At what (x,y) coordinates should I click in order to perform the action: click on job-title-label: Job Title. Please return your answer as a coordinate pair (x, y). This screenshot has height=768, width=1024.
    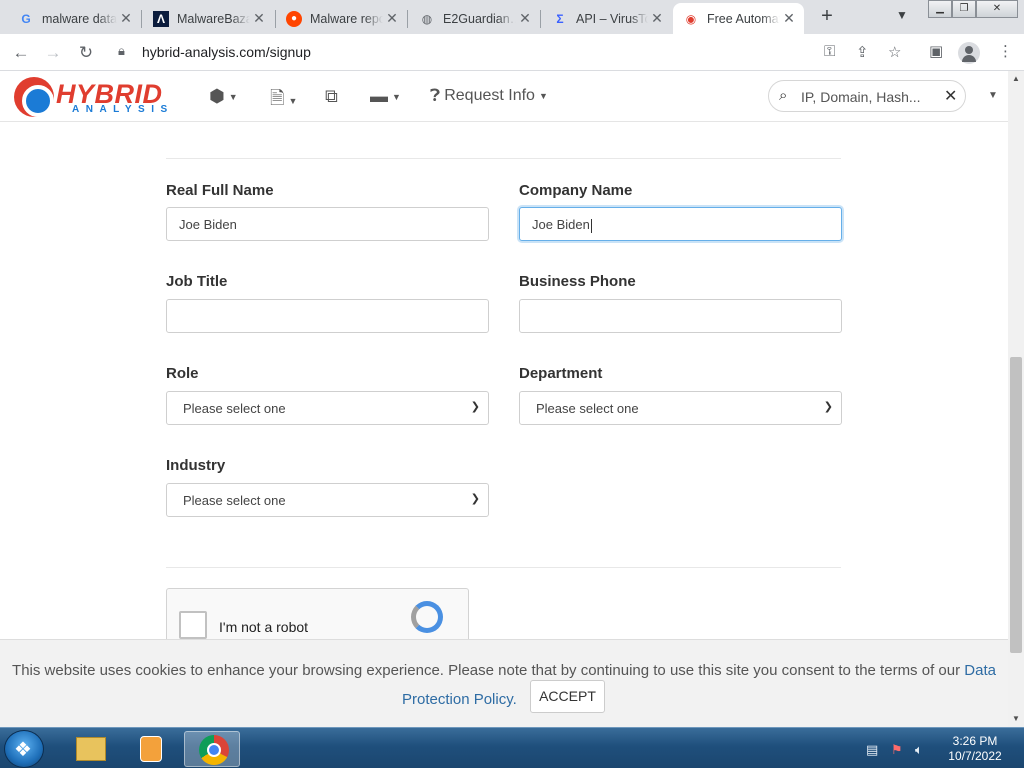
    Looking at the image, I should click on (197, 281).